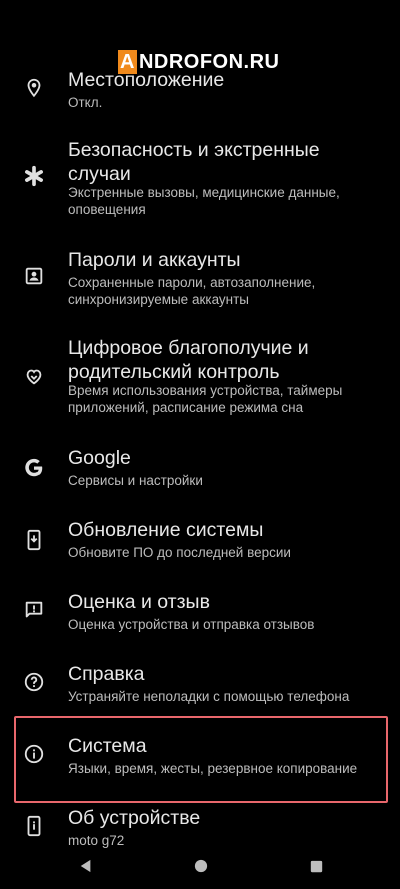  I want to click on watermark-first-letter: A, so click(127, 62).